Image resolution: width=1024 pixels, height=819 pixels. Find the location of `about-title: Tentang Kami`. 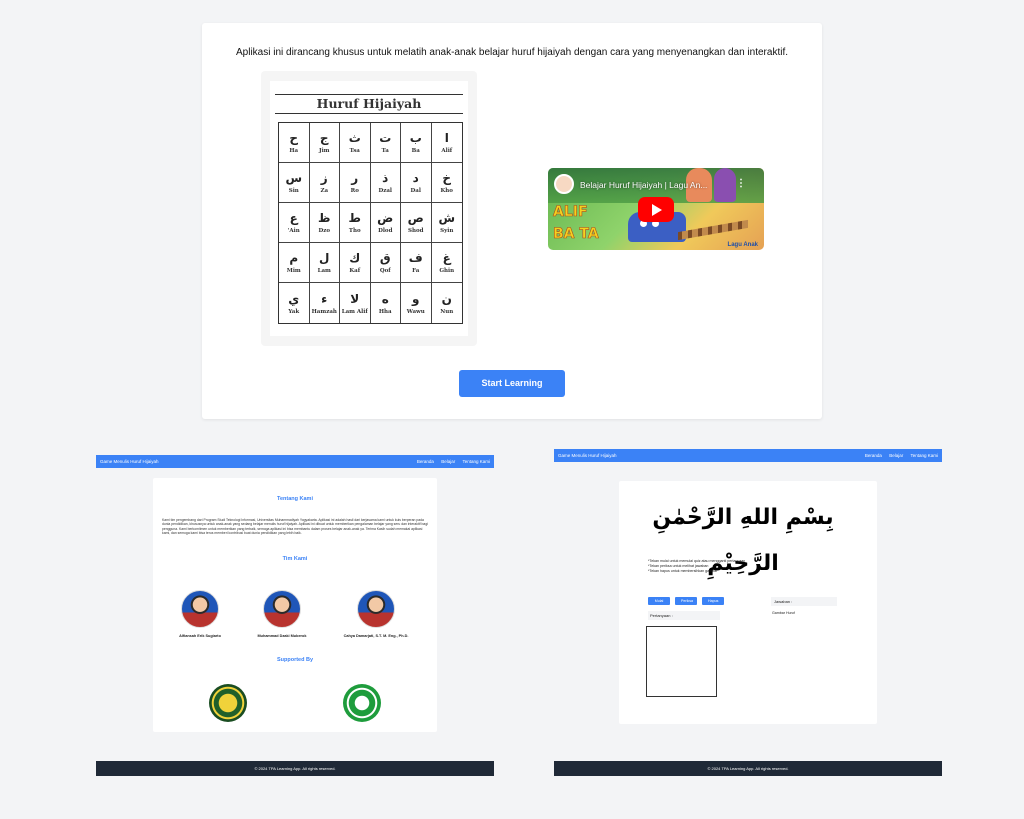

about-title: Tentang Kami is located at coordinates (295, 499).